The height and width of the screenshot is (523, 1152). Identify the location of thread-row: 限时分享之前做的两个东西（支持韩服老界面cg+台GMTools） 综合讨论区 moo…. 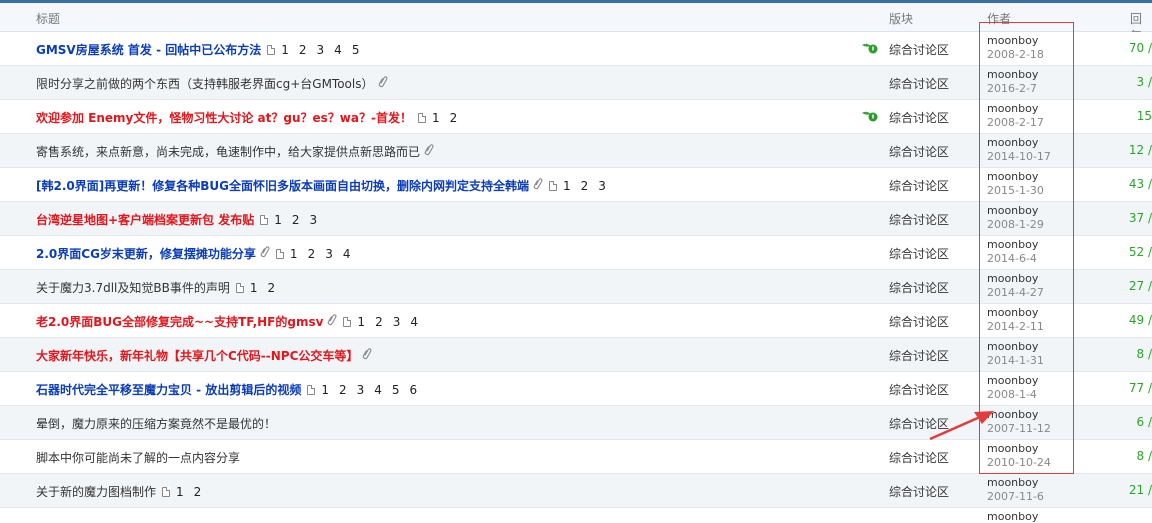
(576, 83).